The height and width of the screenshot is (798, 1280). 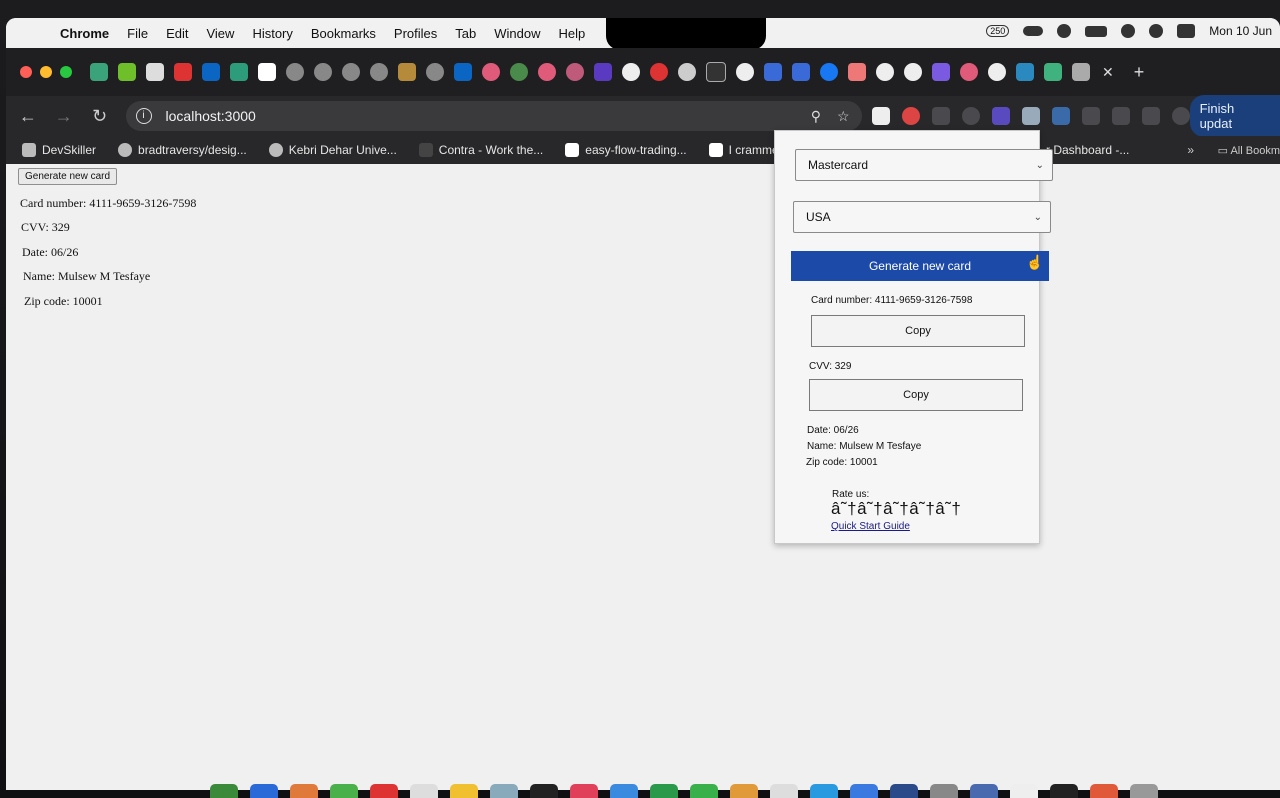 What do you see at coordinates (896, 509) in the screenshot?
I see `rating-stars: â˜†â˜†â˜†â˜†â˜†` at bounding box center [896, 509].